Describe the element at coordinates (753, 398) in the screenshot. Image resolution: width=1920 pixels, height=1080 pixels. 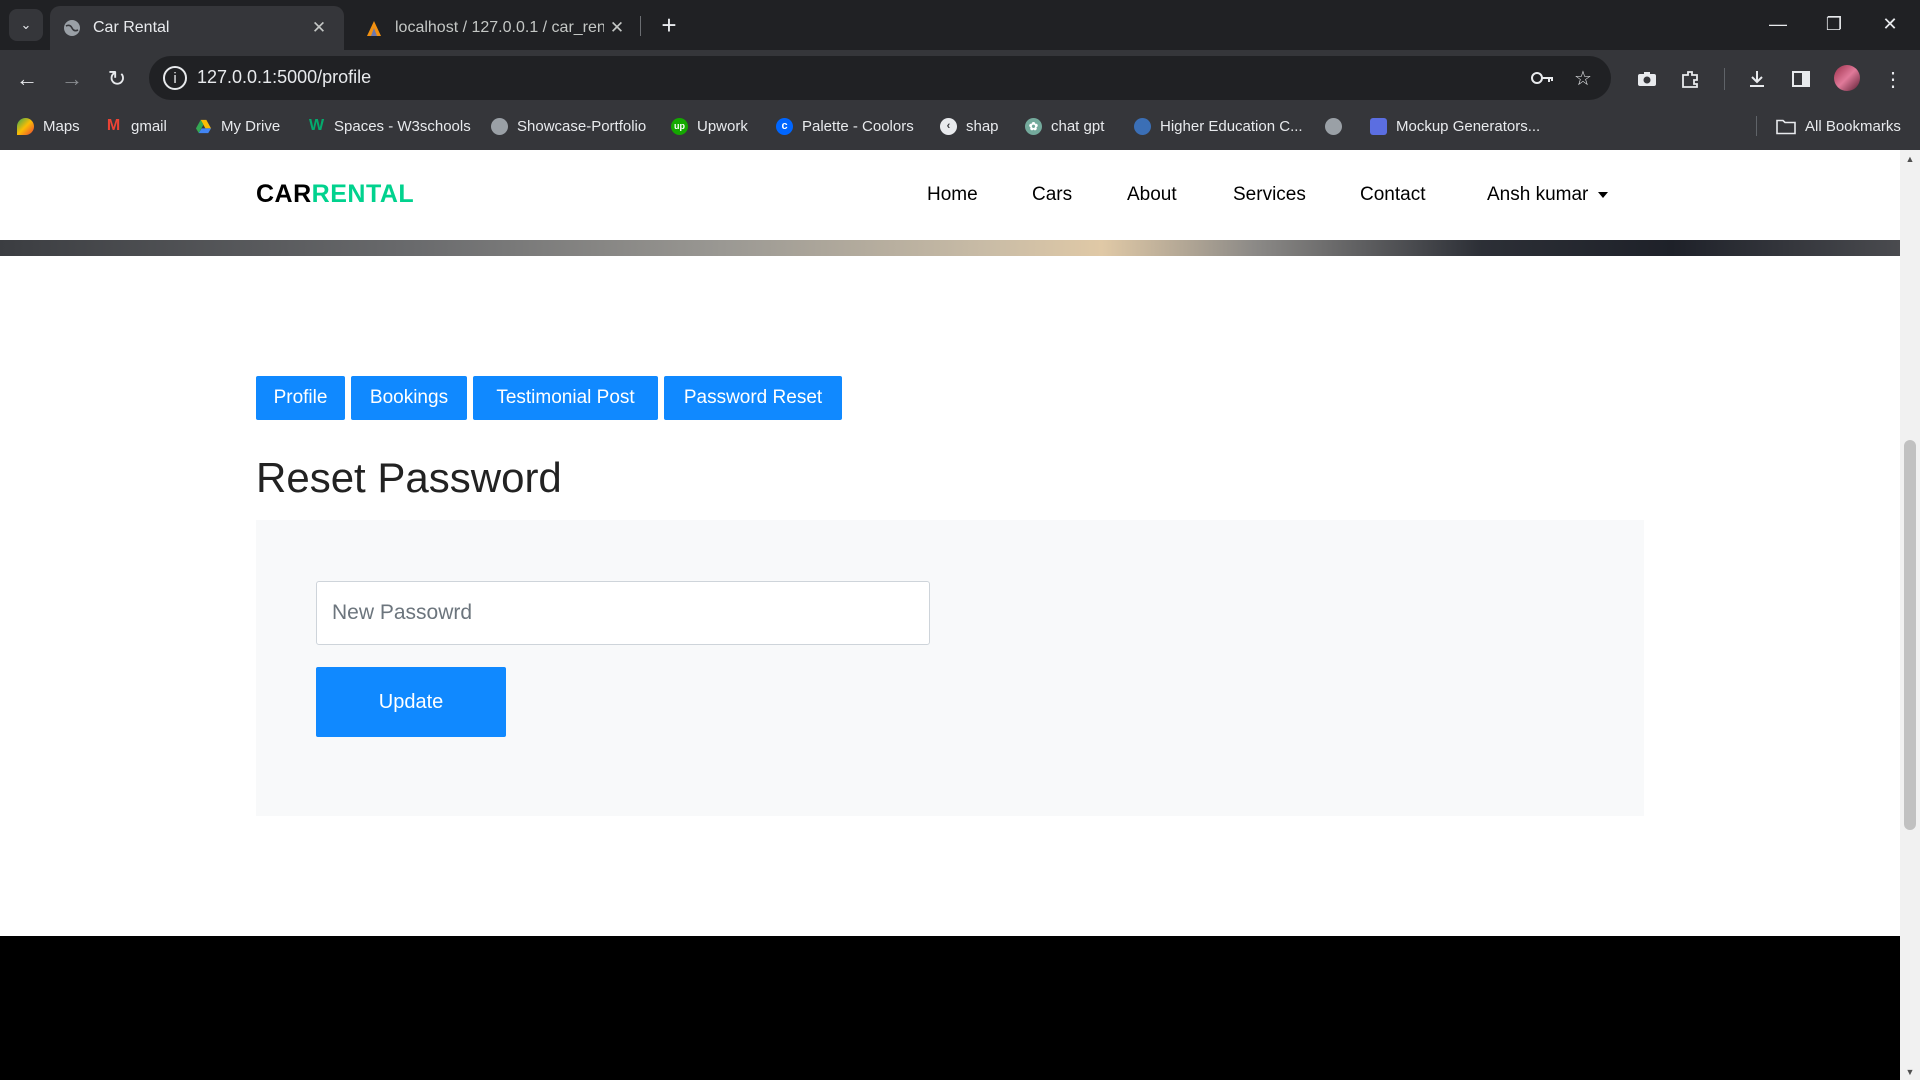
I see `tab-password-reset: Password Reset` at that location.